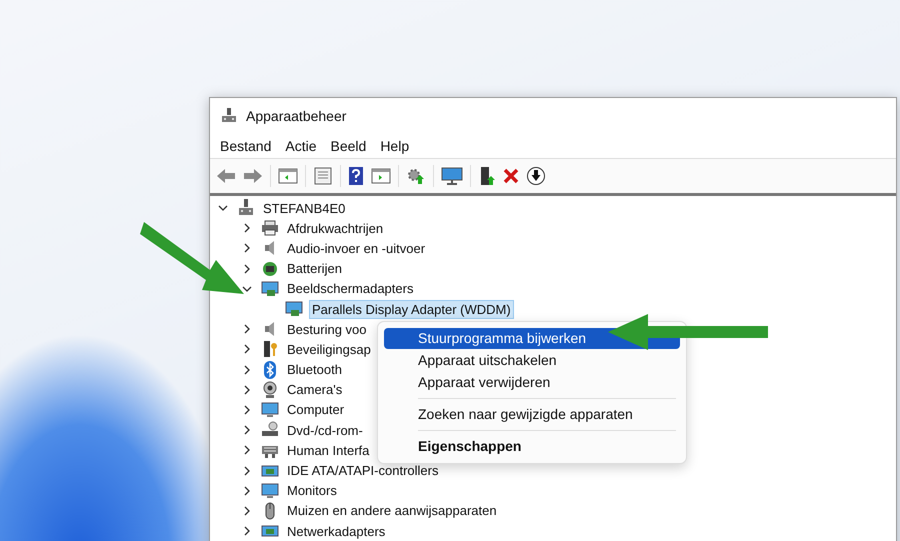 The height and width of the screenshot is (541, 900). What do you see at coordinates (362, 471) in the screenshot?
I see `tree-item: IDE ATA/ATAPI-controllers` at bounding box center [362, 471].